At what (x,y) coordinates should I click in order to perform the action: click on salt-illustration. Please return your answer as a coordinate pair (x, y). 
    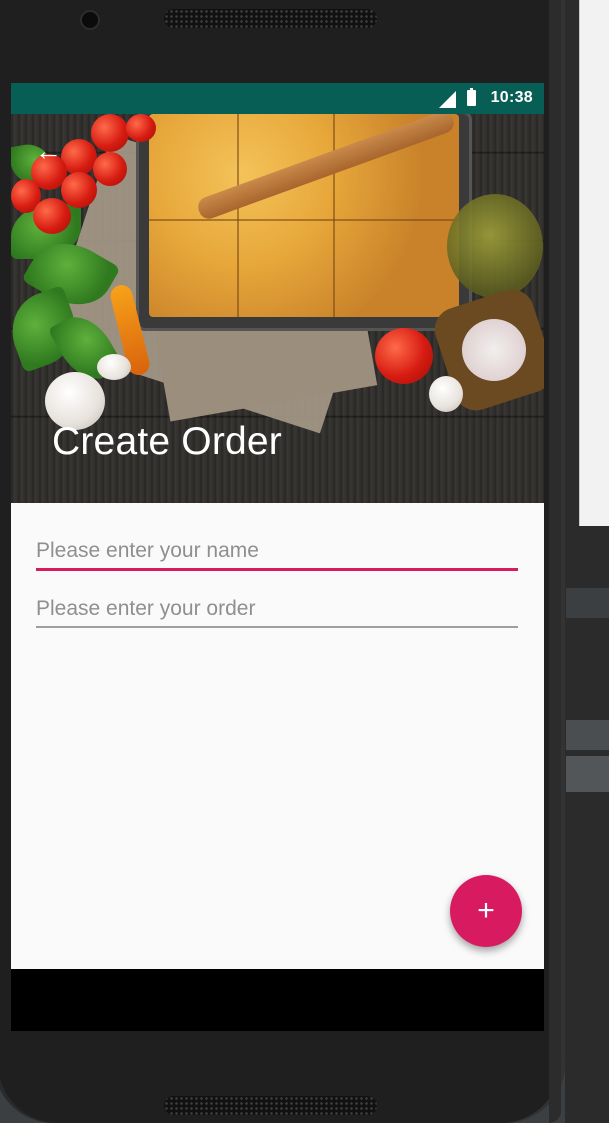
    Looking at the image, I should click on (494, 350).